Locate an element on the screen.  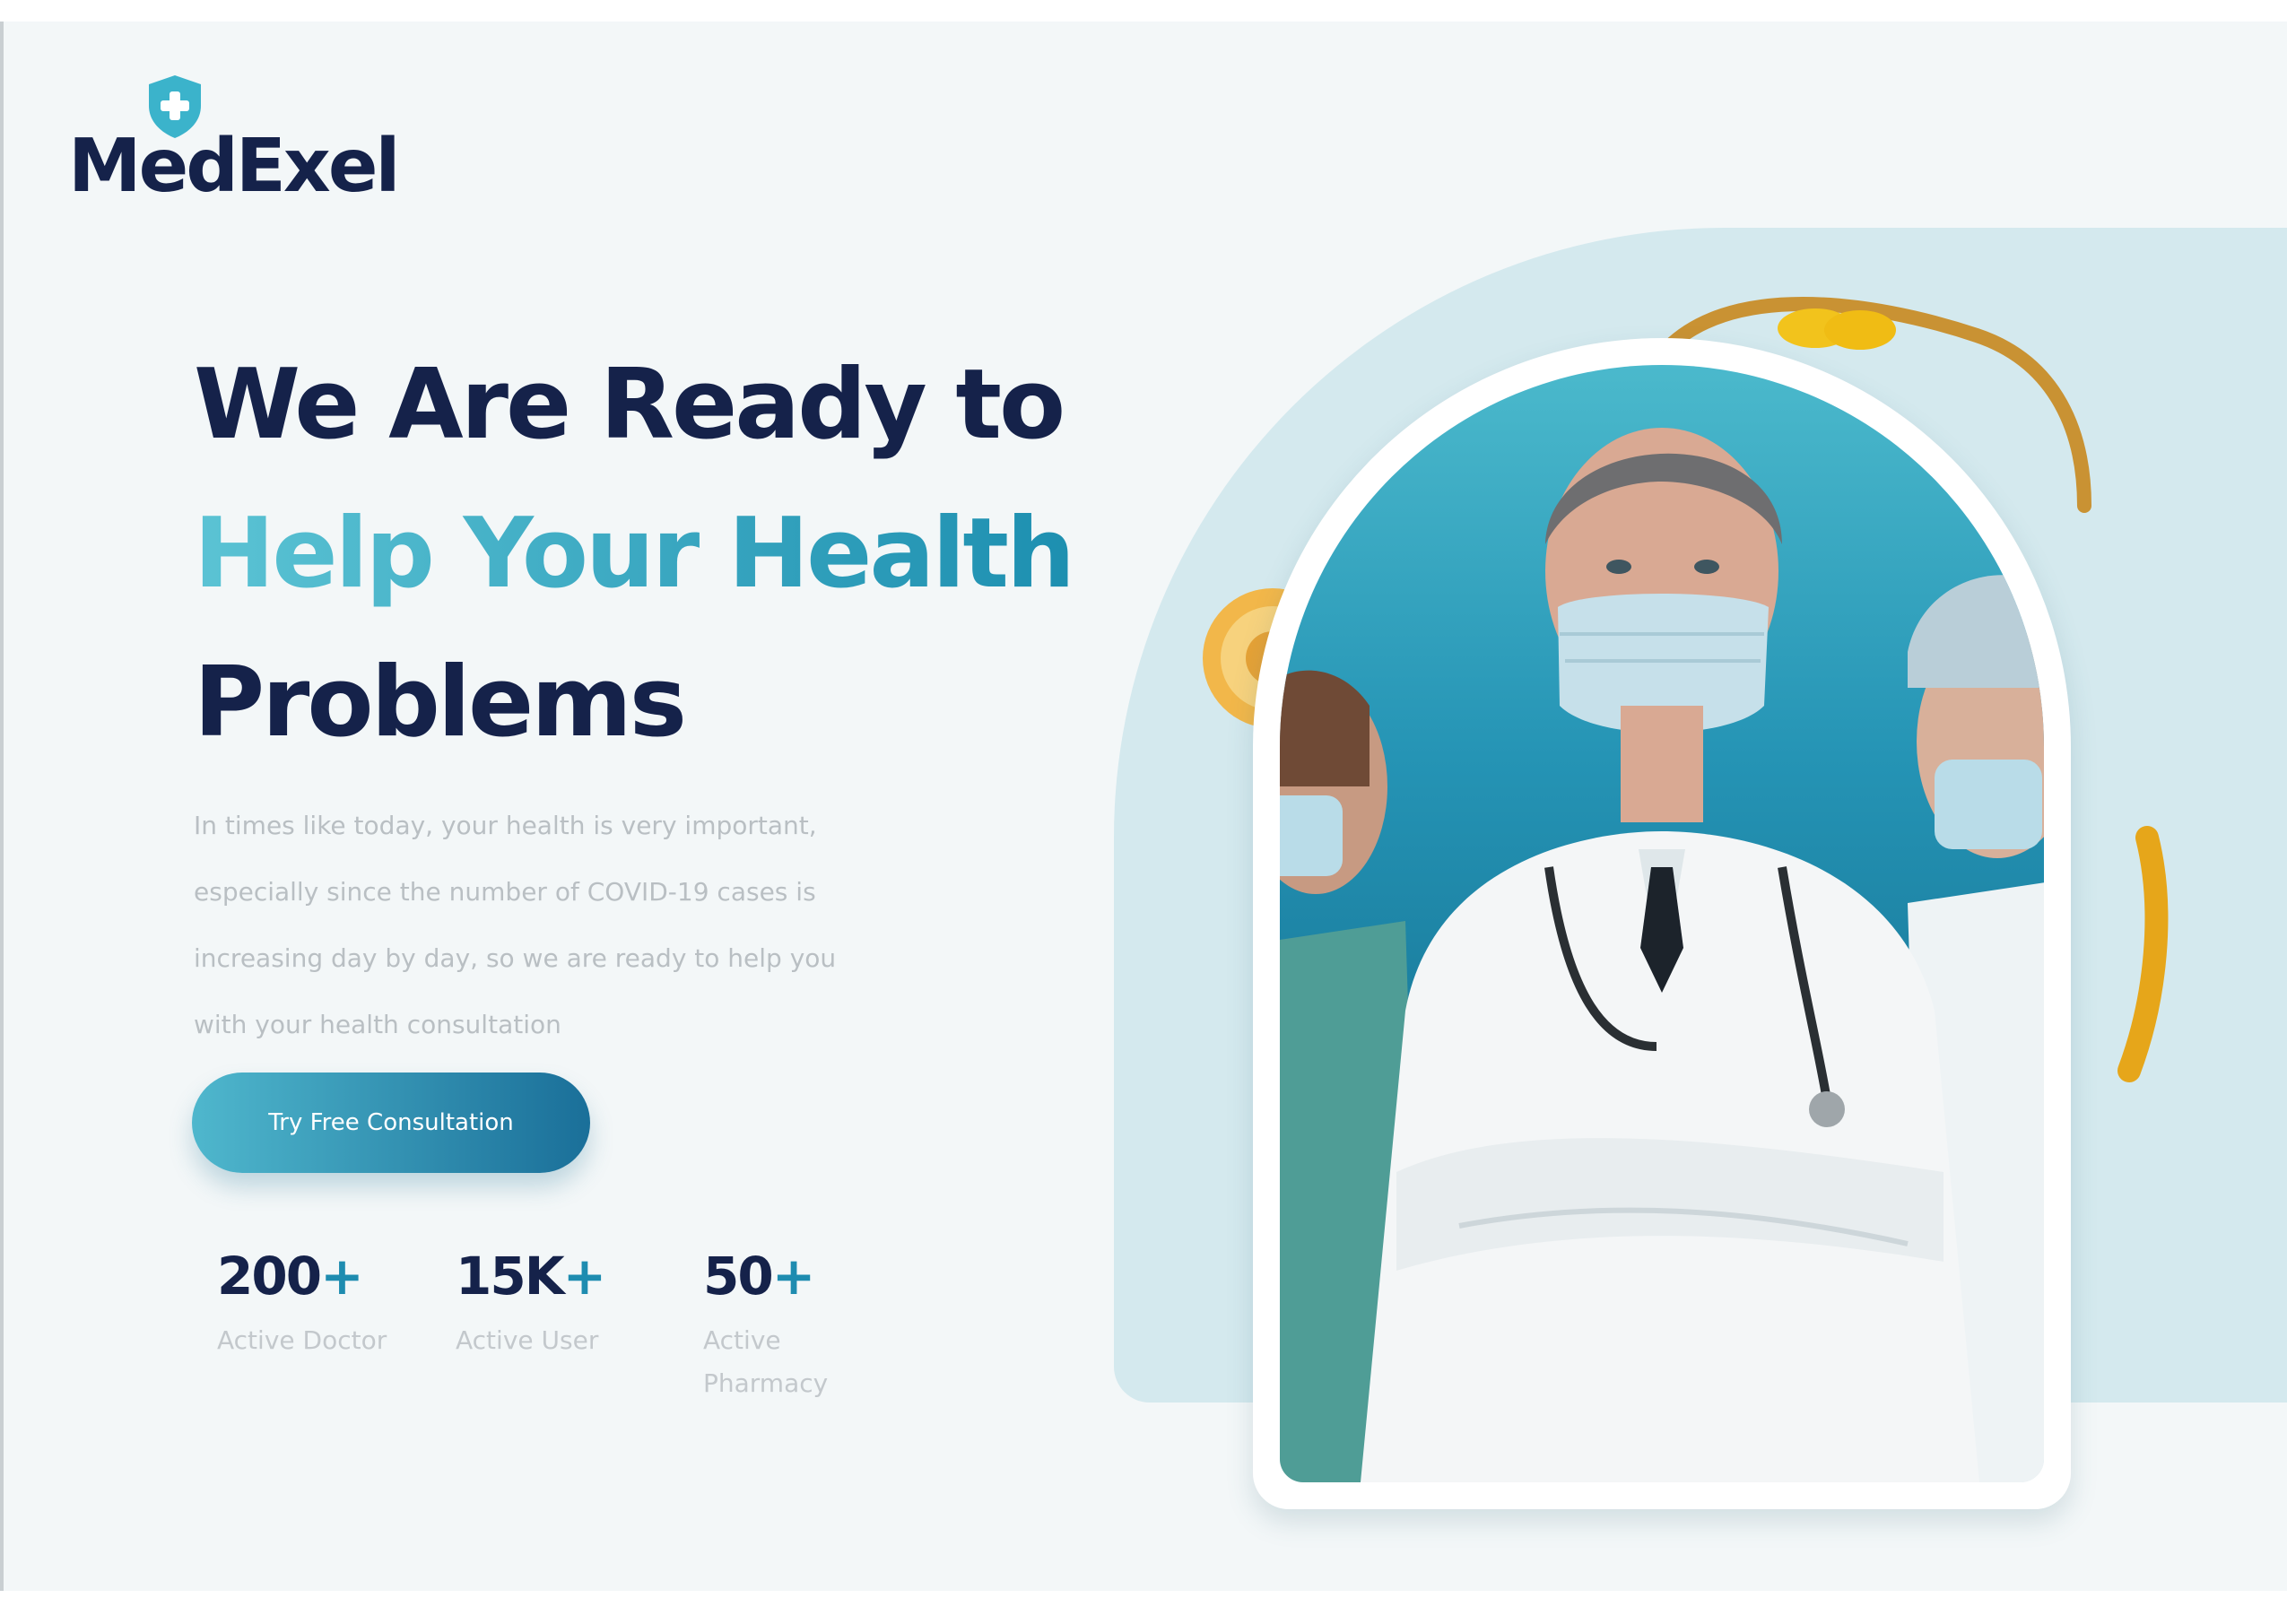
stat-label: Active User is located at coordinates (527, 1340).